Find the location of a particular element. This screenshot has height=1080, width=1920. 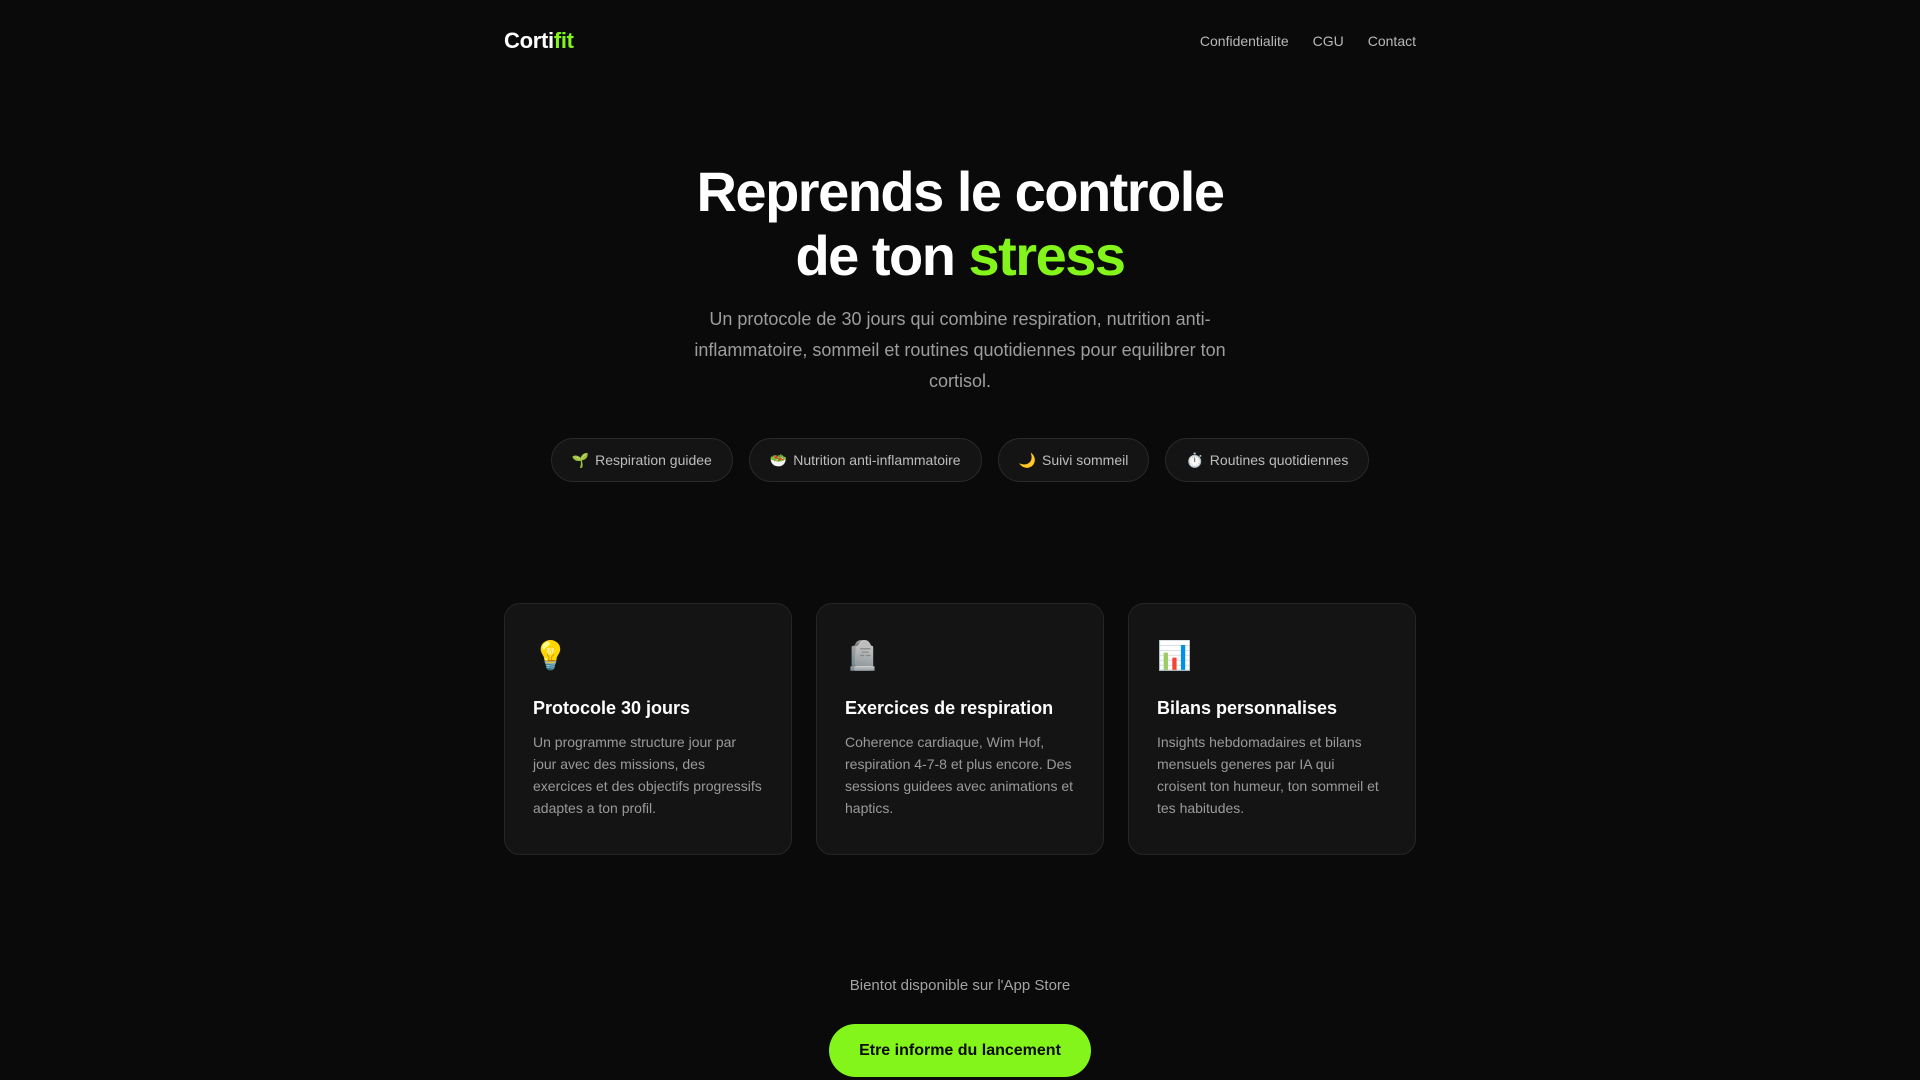

moon-icon: 🌙 is located at coordinates (1027, 459).